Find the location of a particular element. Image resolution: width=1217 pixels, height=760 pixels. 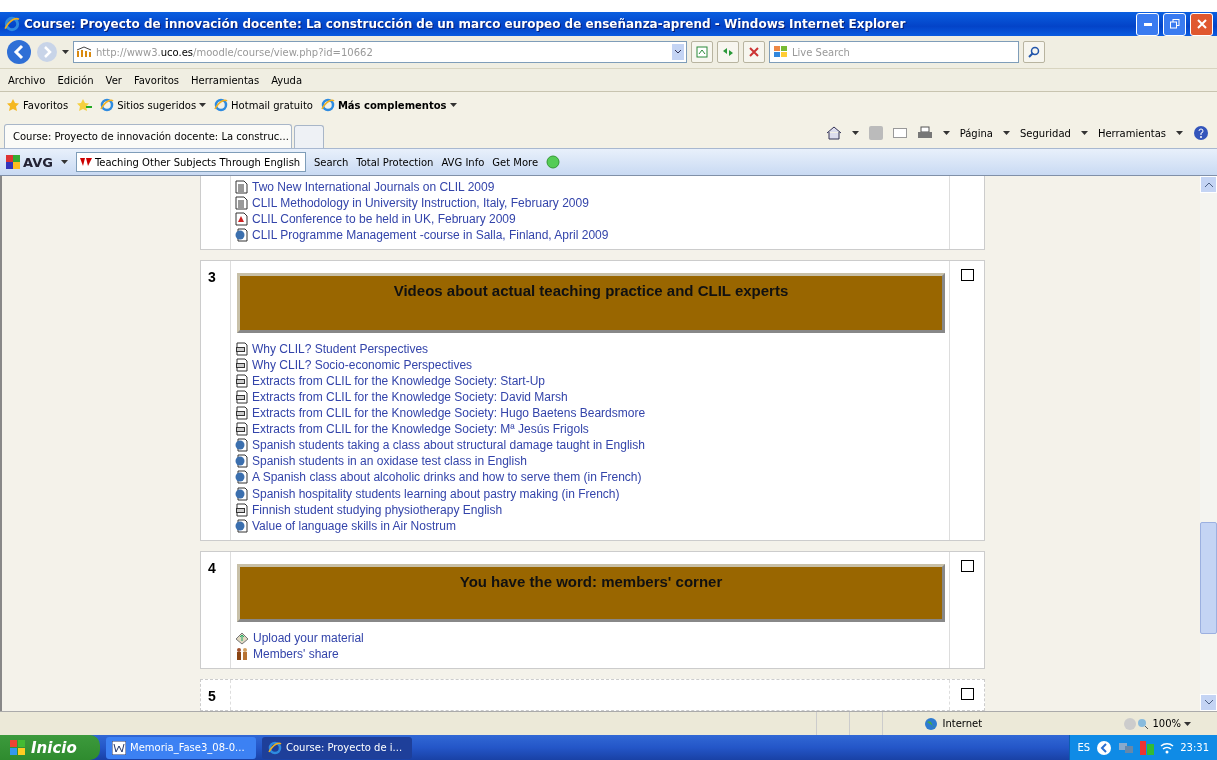

avg-button: AVG is located at coordinates (29, 162).